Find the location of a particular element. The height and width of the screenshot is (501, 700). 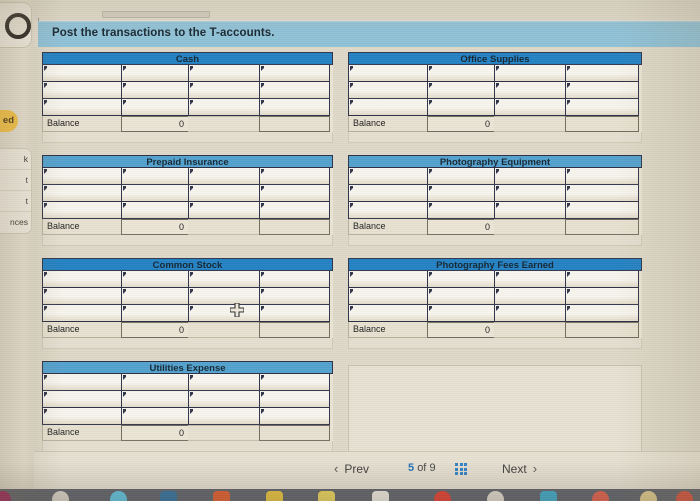

sidebar-item-2: t is located at coordinates (15, 201).